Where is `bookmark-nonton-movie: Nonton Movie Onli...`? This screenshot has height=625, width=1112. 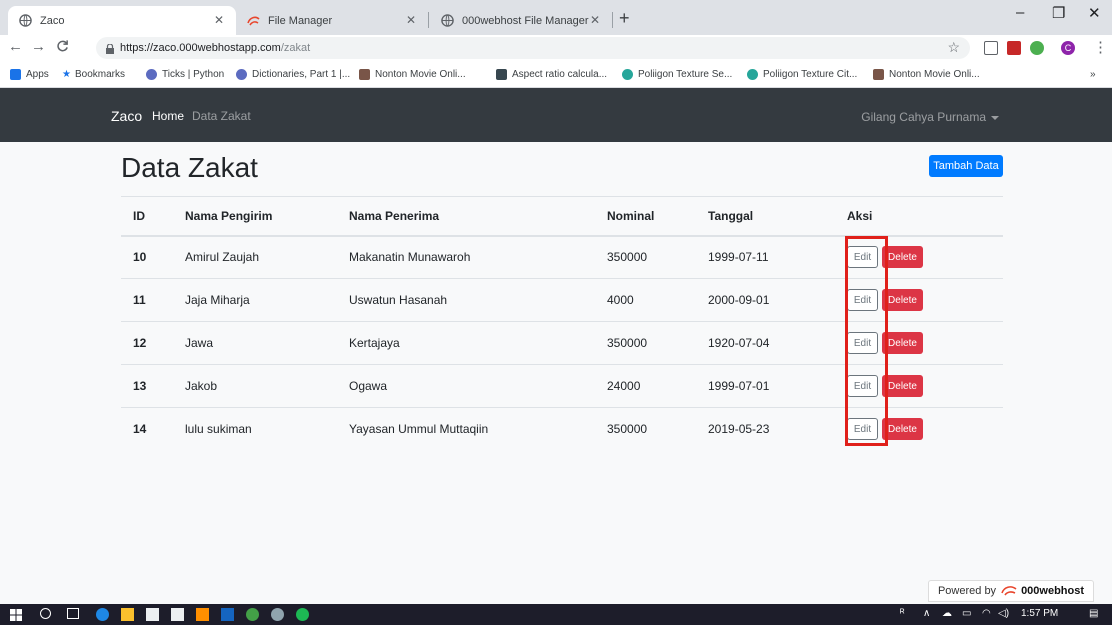
bookmark-nonton-movie: Nonton Movie Onli... is located at coordinates (412, 74).